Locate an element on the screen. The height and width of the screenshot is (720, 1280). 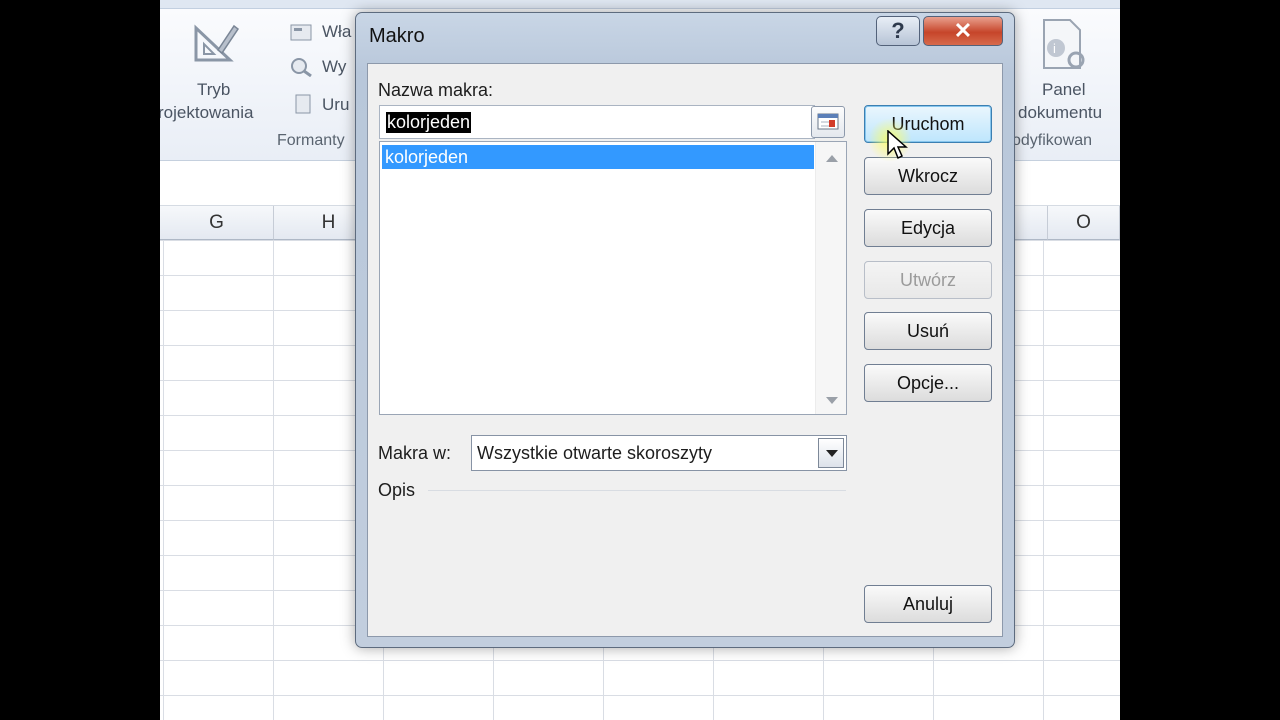
svg-text: i is located at coordinates (1054, 48).